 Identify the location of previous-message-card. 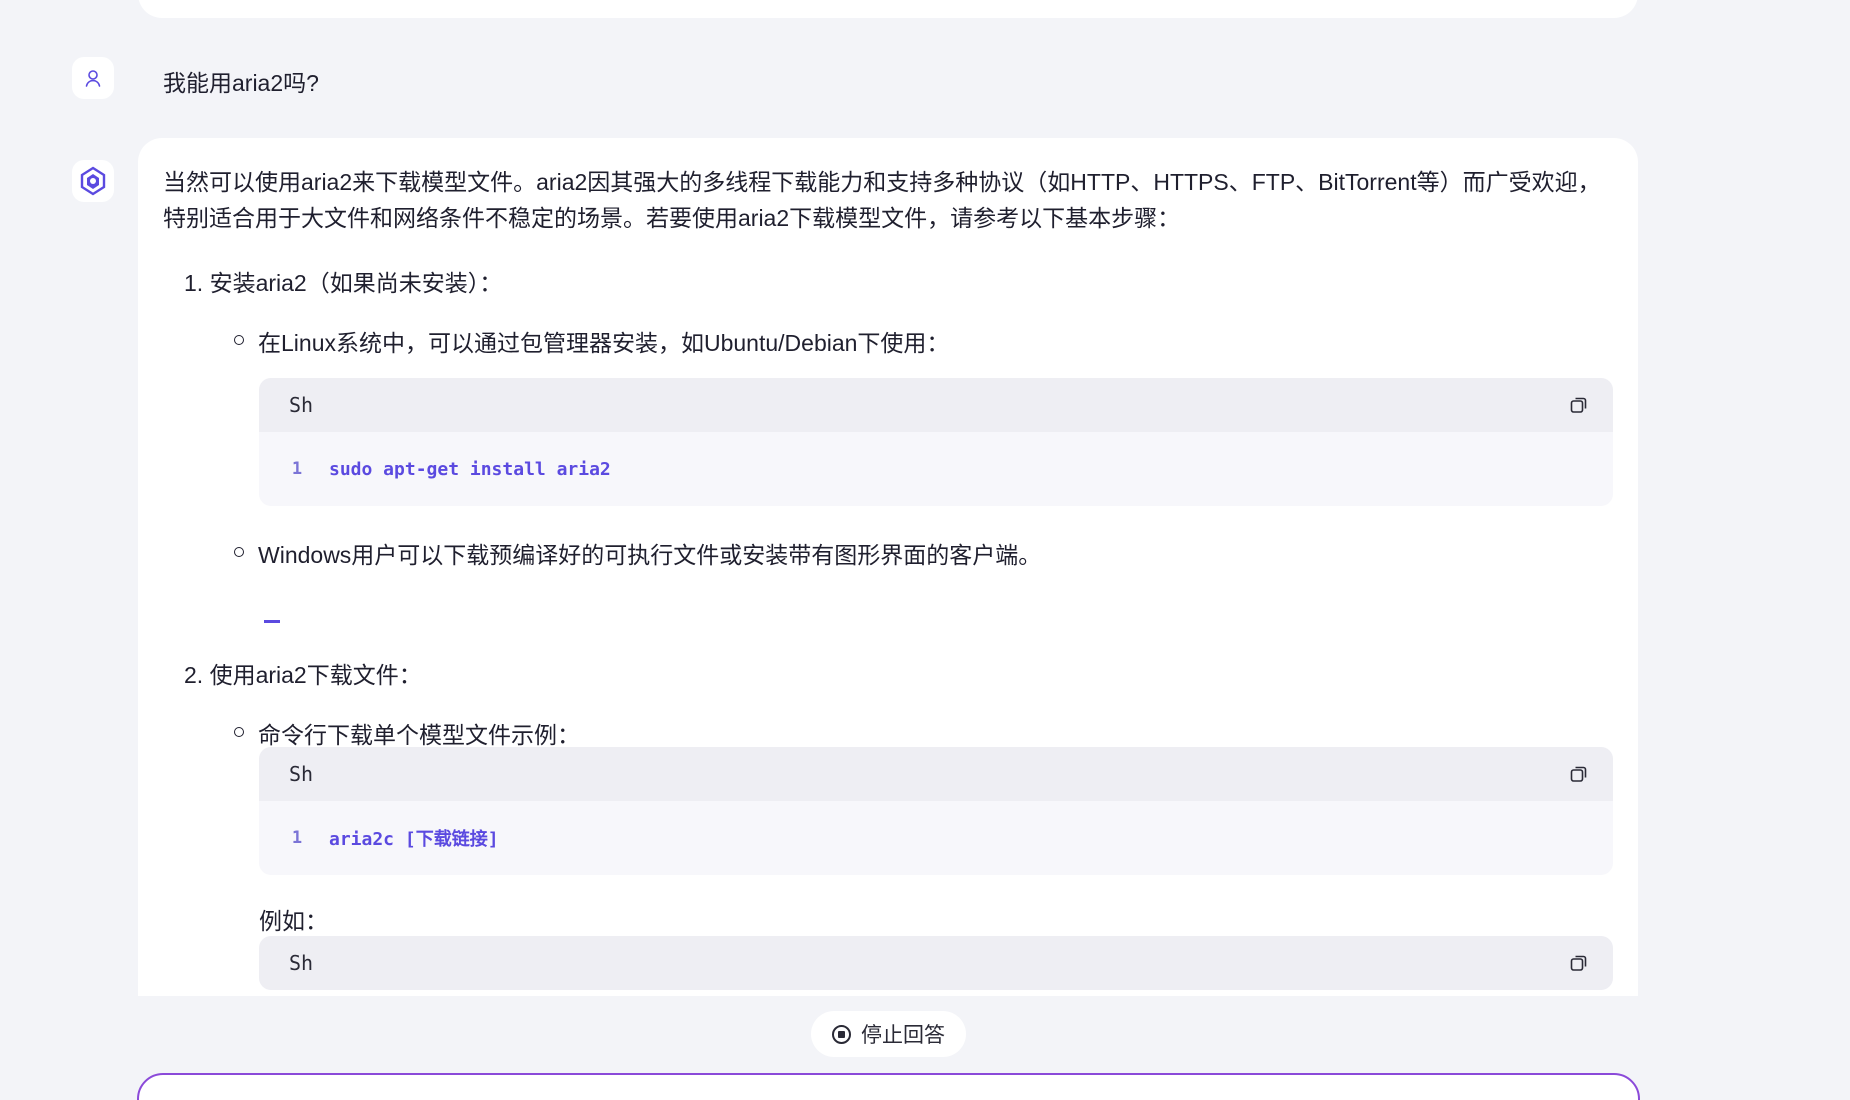
(888, 9).